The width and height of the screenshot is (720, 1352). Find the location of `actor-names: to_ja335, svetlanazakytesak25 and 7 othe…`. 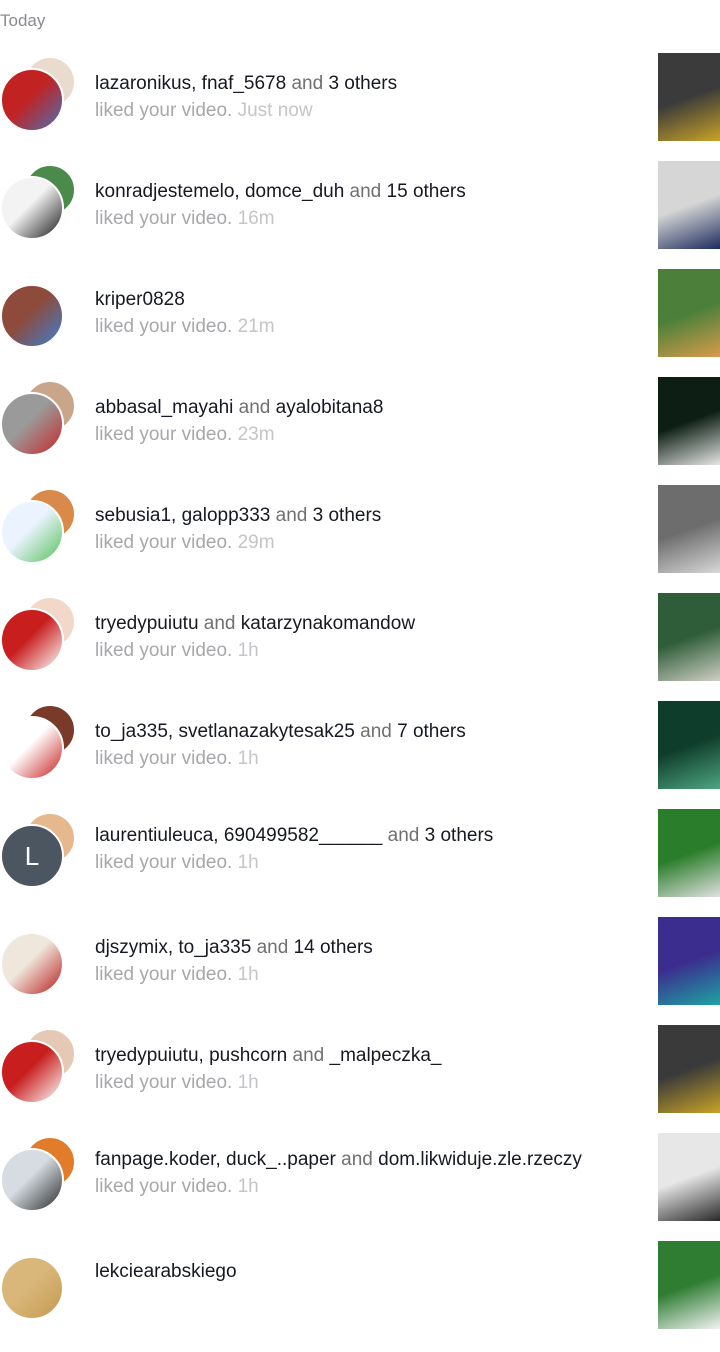

actor-names: to_ja335, svetlanazakytesak25 and 7 othe… is located at coordinates (345, 731).